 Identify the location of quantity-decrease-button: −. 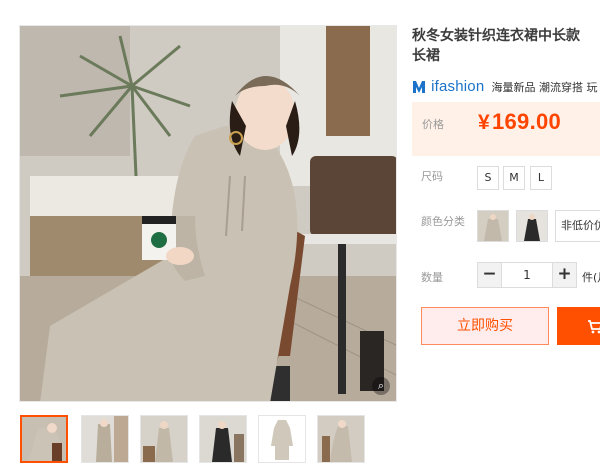
(490, 275).